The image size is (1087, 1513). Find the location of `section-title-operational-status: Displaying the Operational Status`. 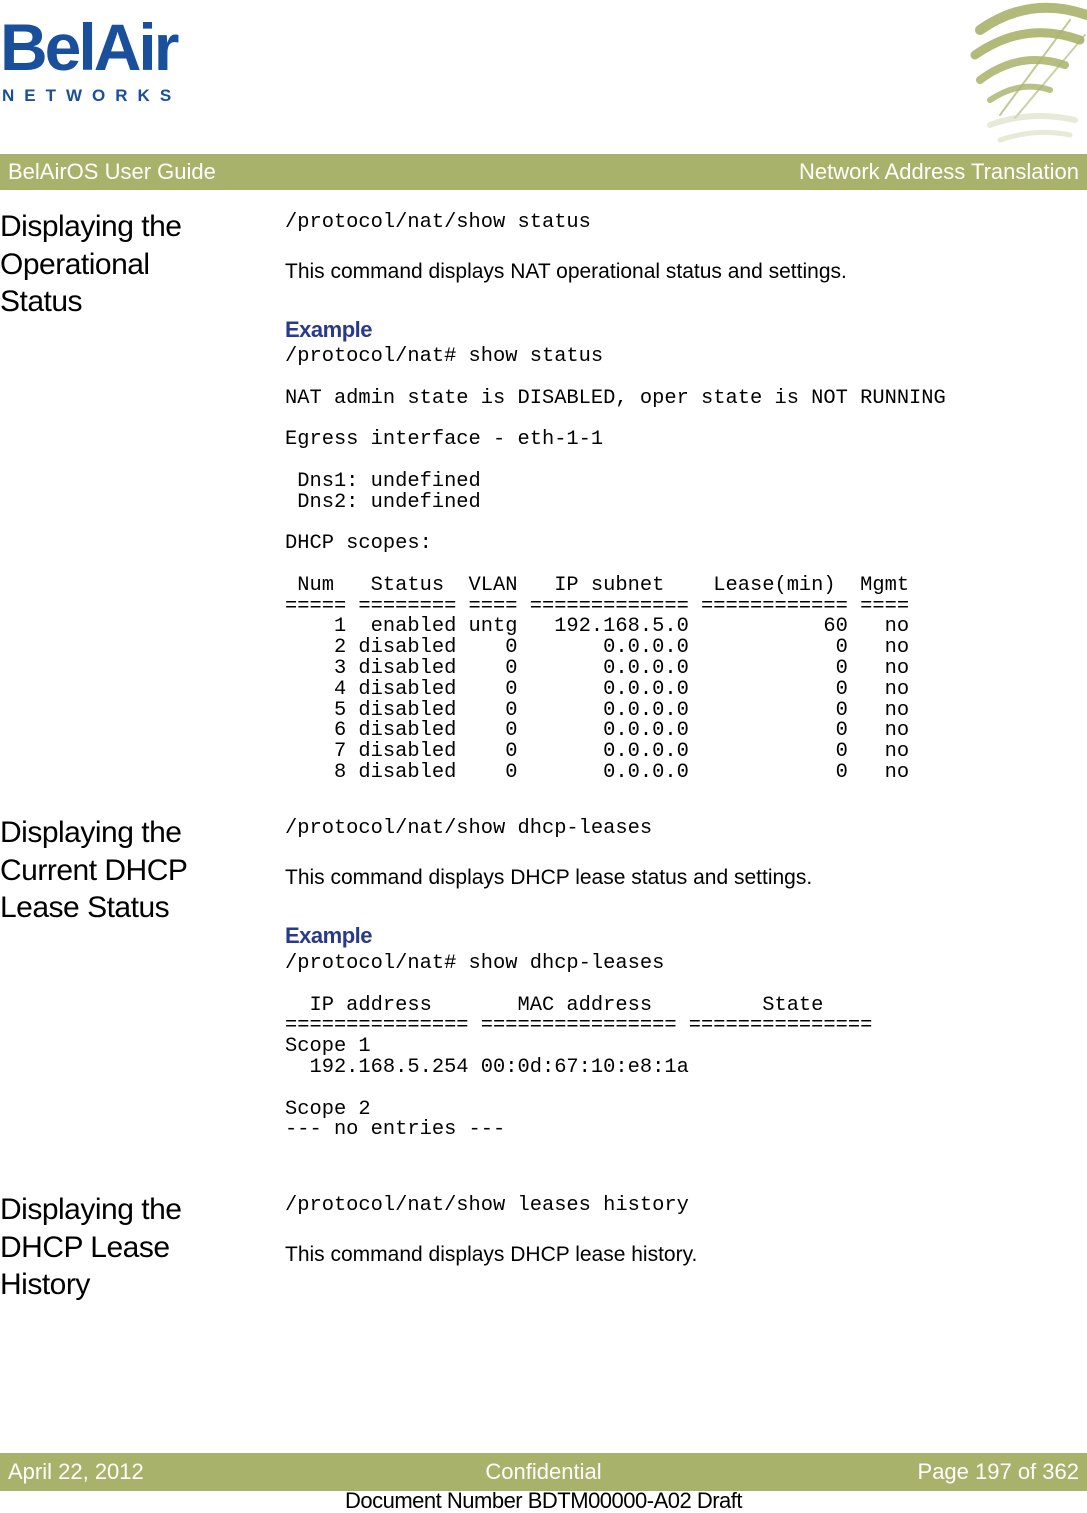

section-title-operational-status: Displaying the Operational Status is located at coordinates (135, 264).